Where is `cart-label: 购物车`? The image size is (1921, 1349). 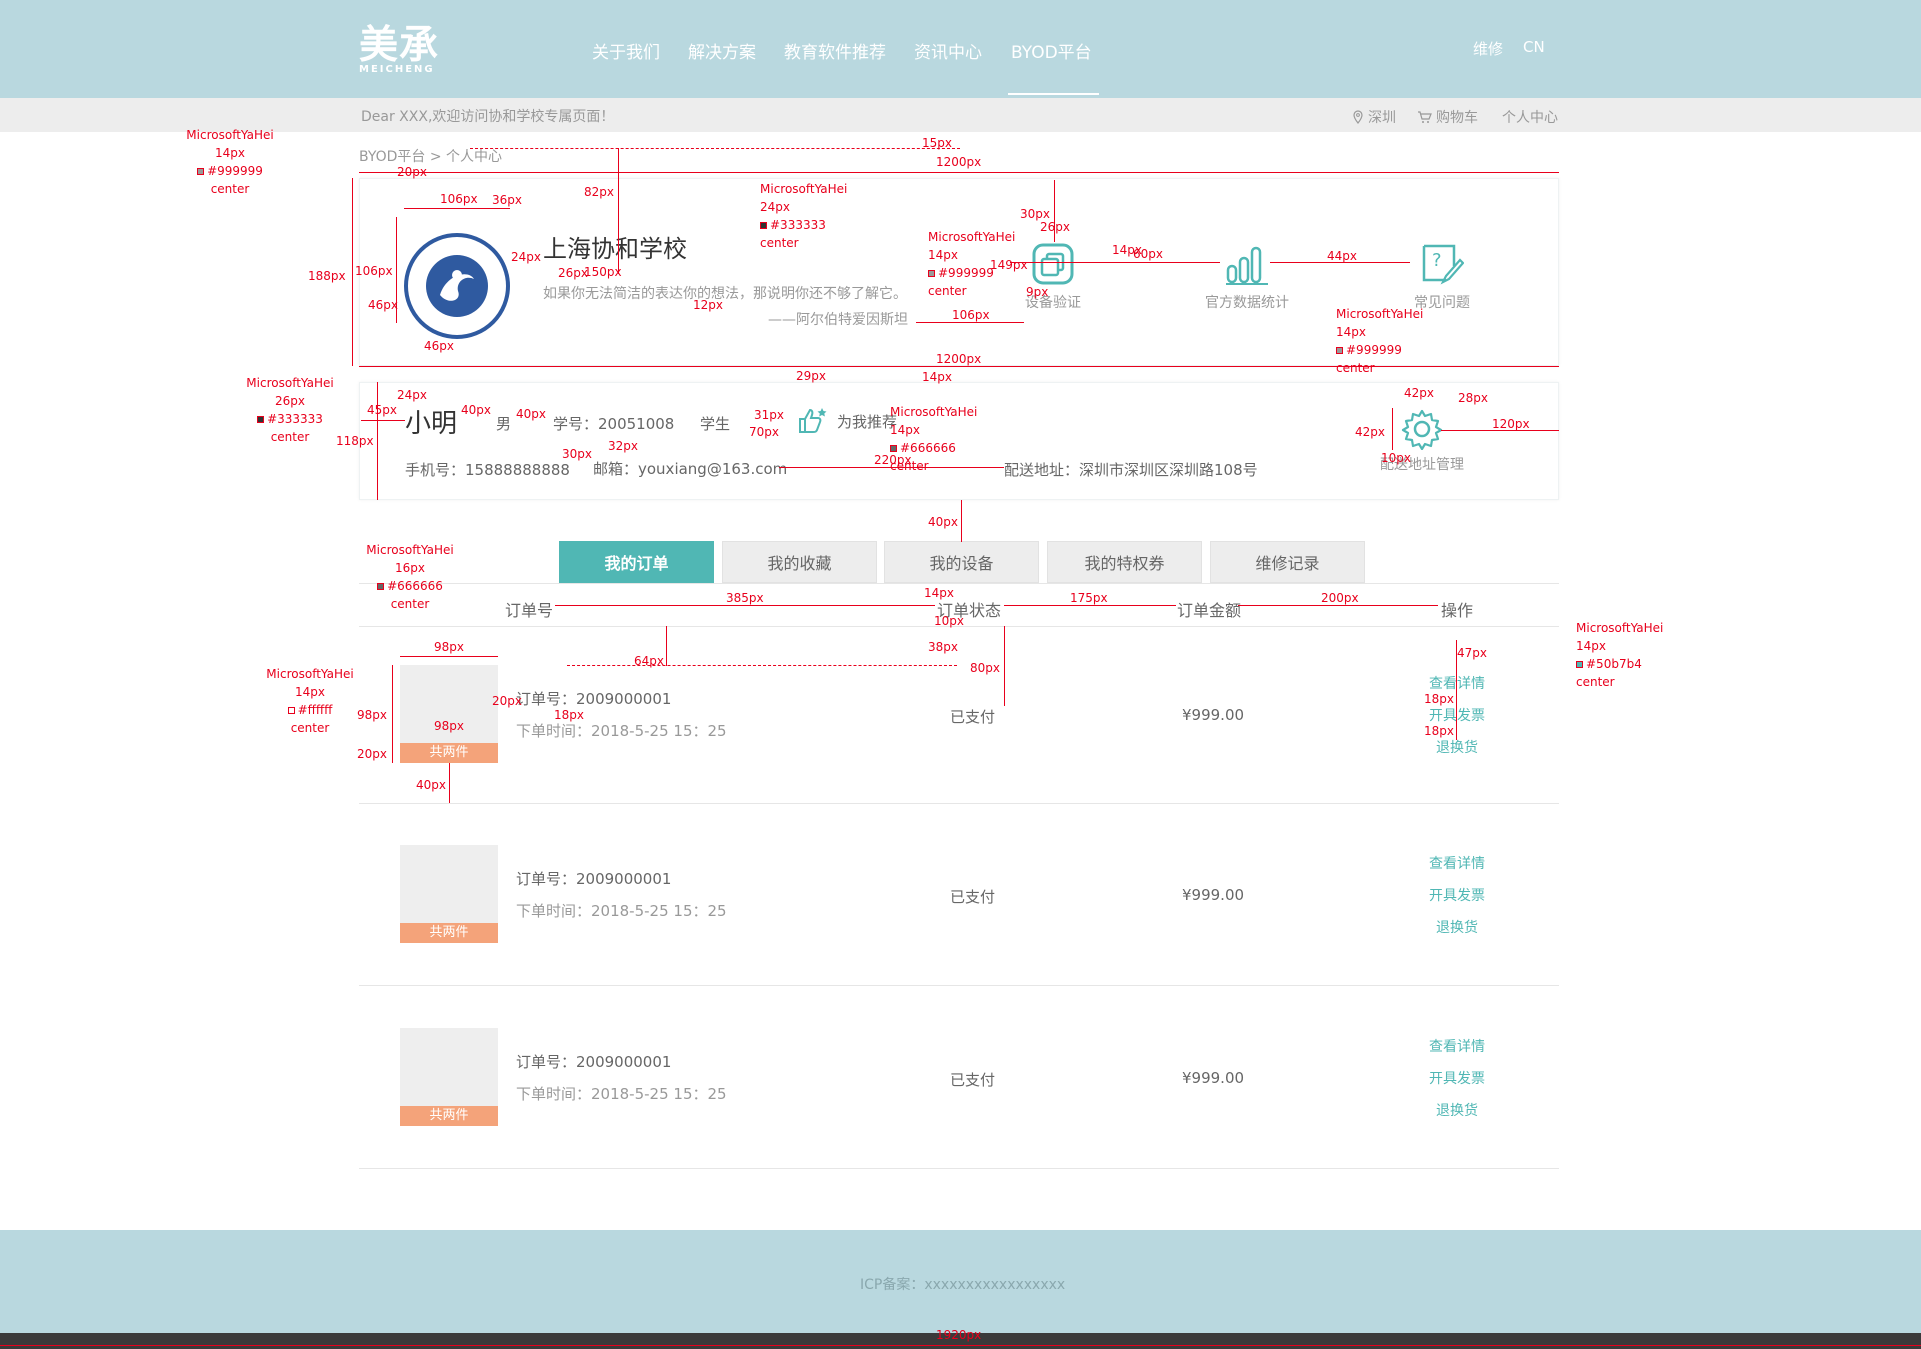
cart-label: 购物车 is located at coordinates (1457, 118).